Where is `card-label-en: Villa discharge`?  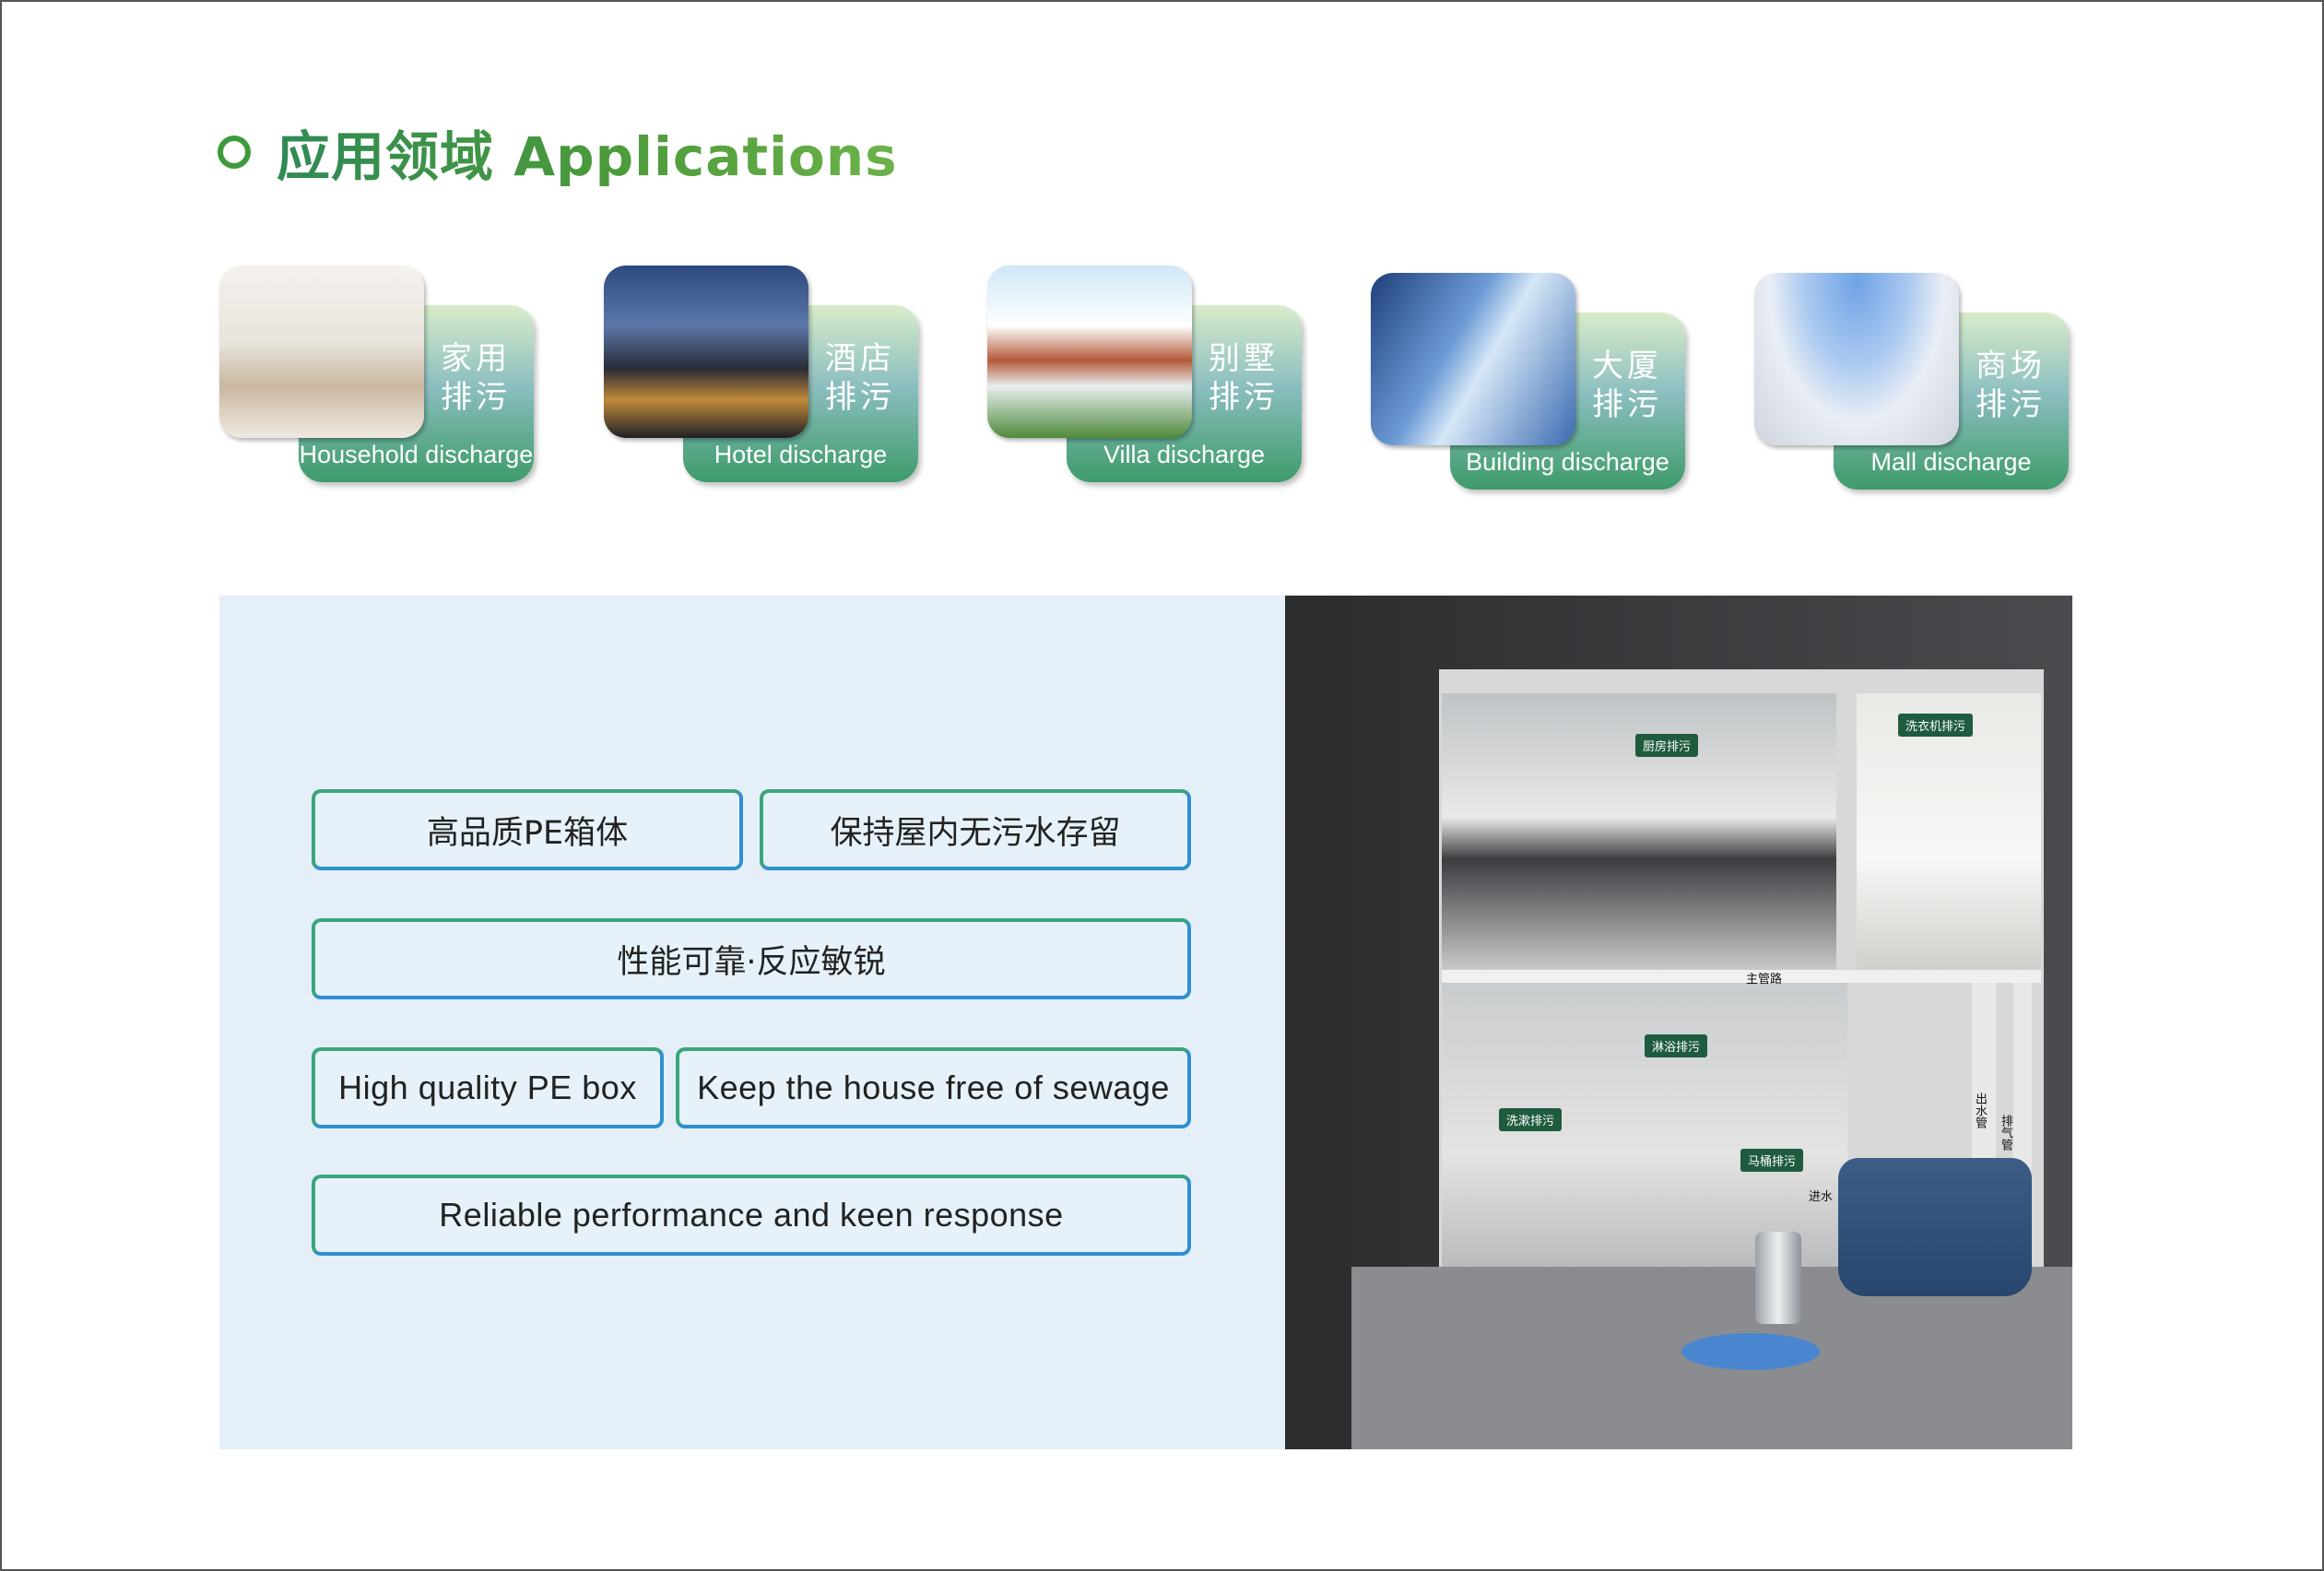
card-label-en: Villa discharge is located at coordinates (1185, 454).